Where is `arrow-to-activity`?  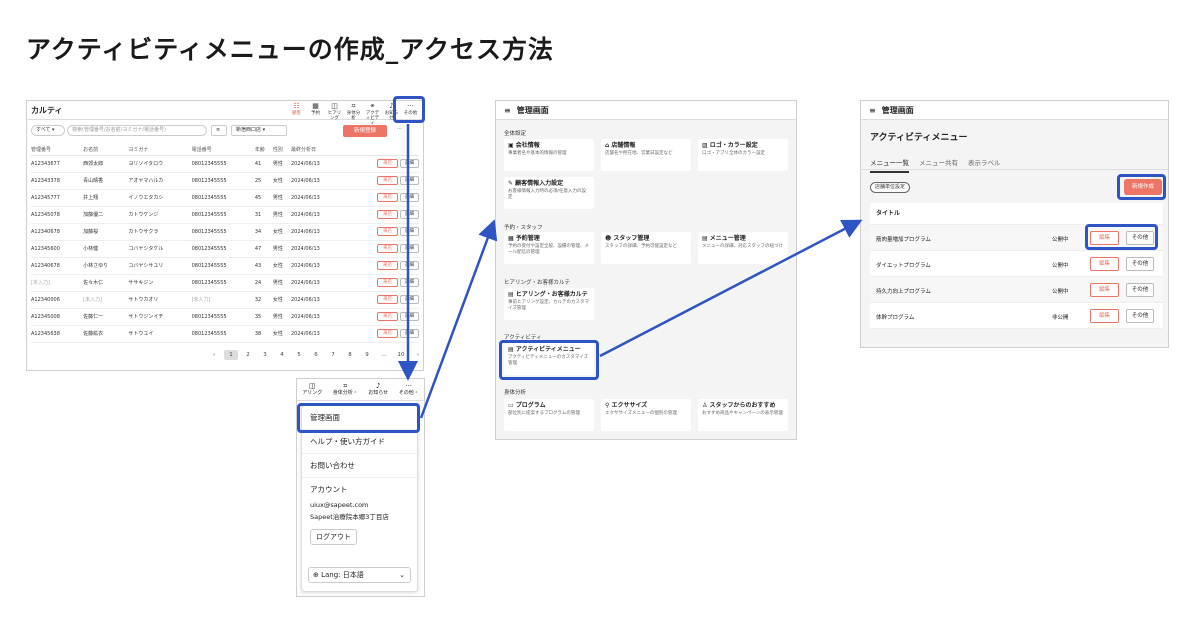 arrow-to-activity is located at coordinates (731, 288).